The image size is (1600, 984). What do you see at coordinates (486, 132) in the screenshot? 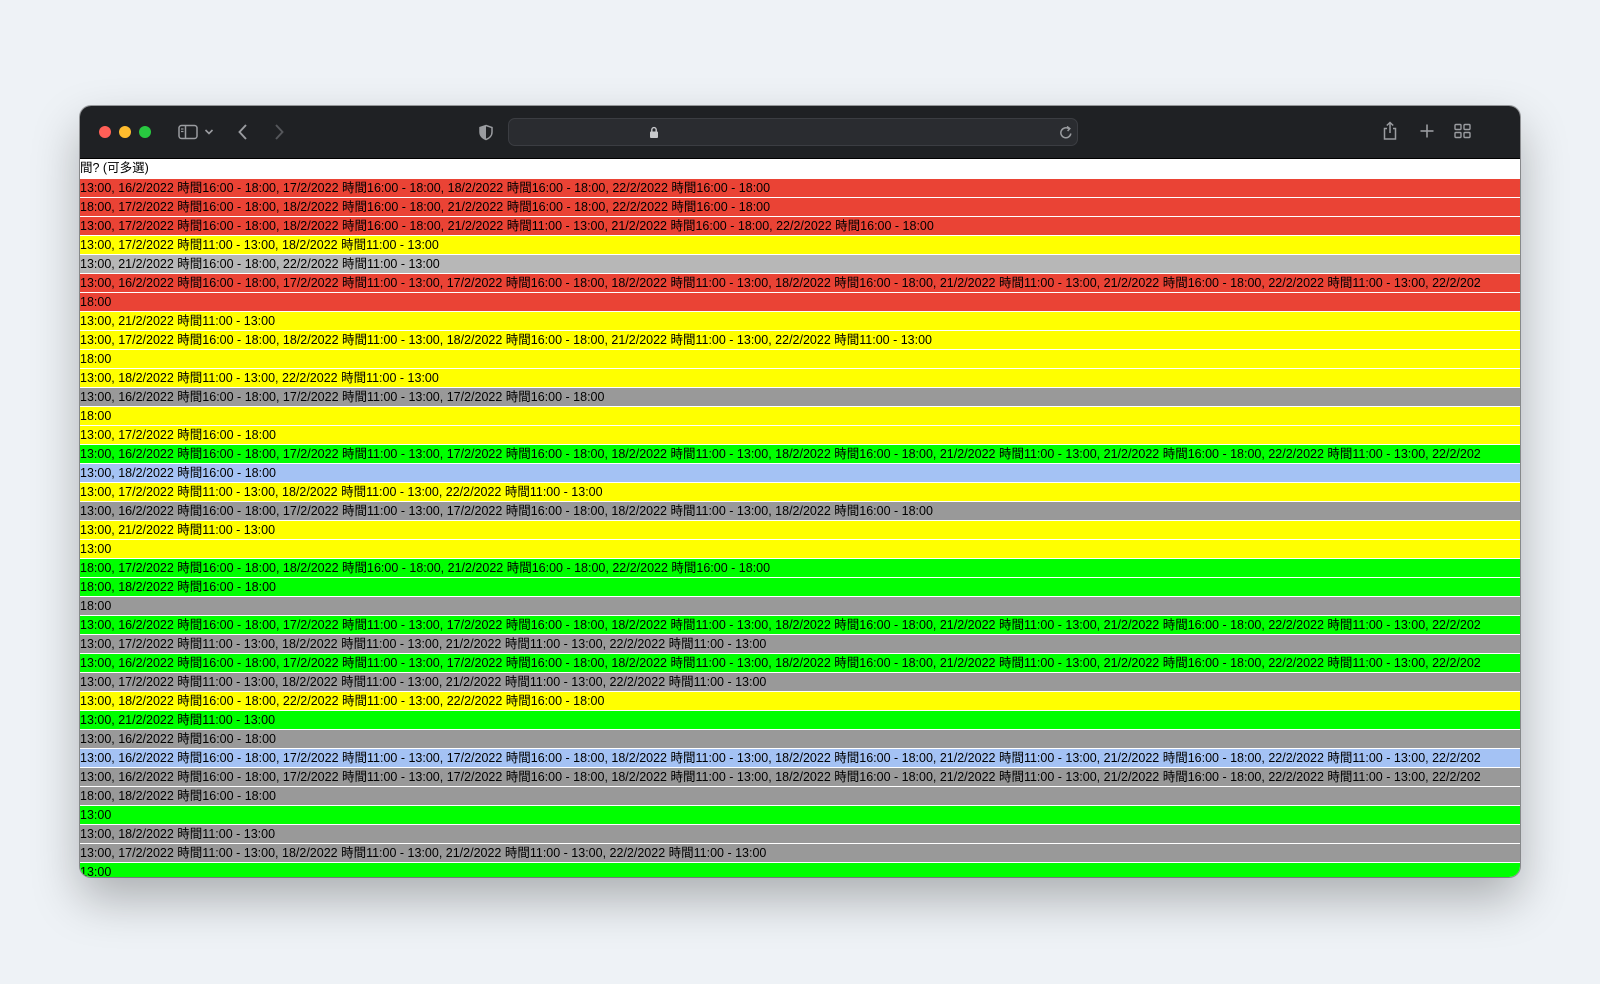
I see `privacy-shield-icon` at bounding box center [486, 132].